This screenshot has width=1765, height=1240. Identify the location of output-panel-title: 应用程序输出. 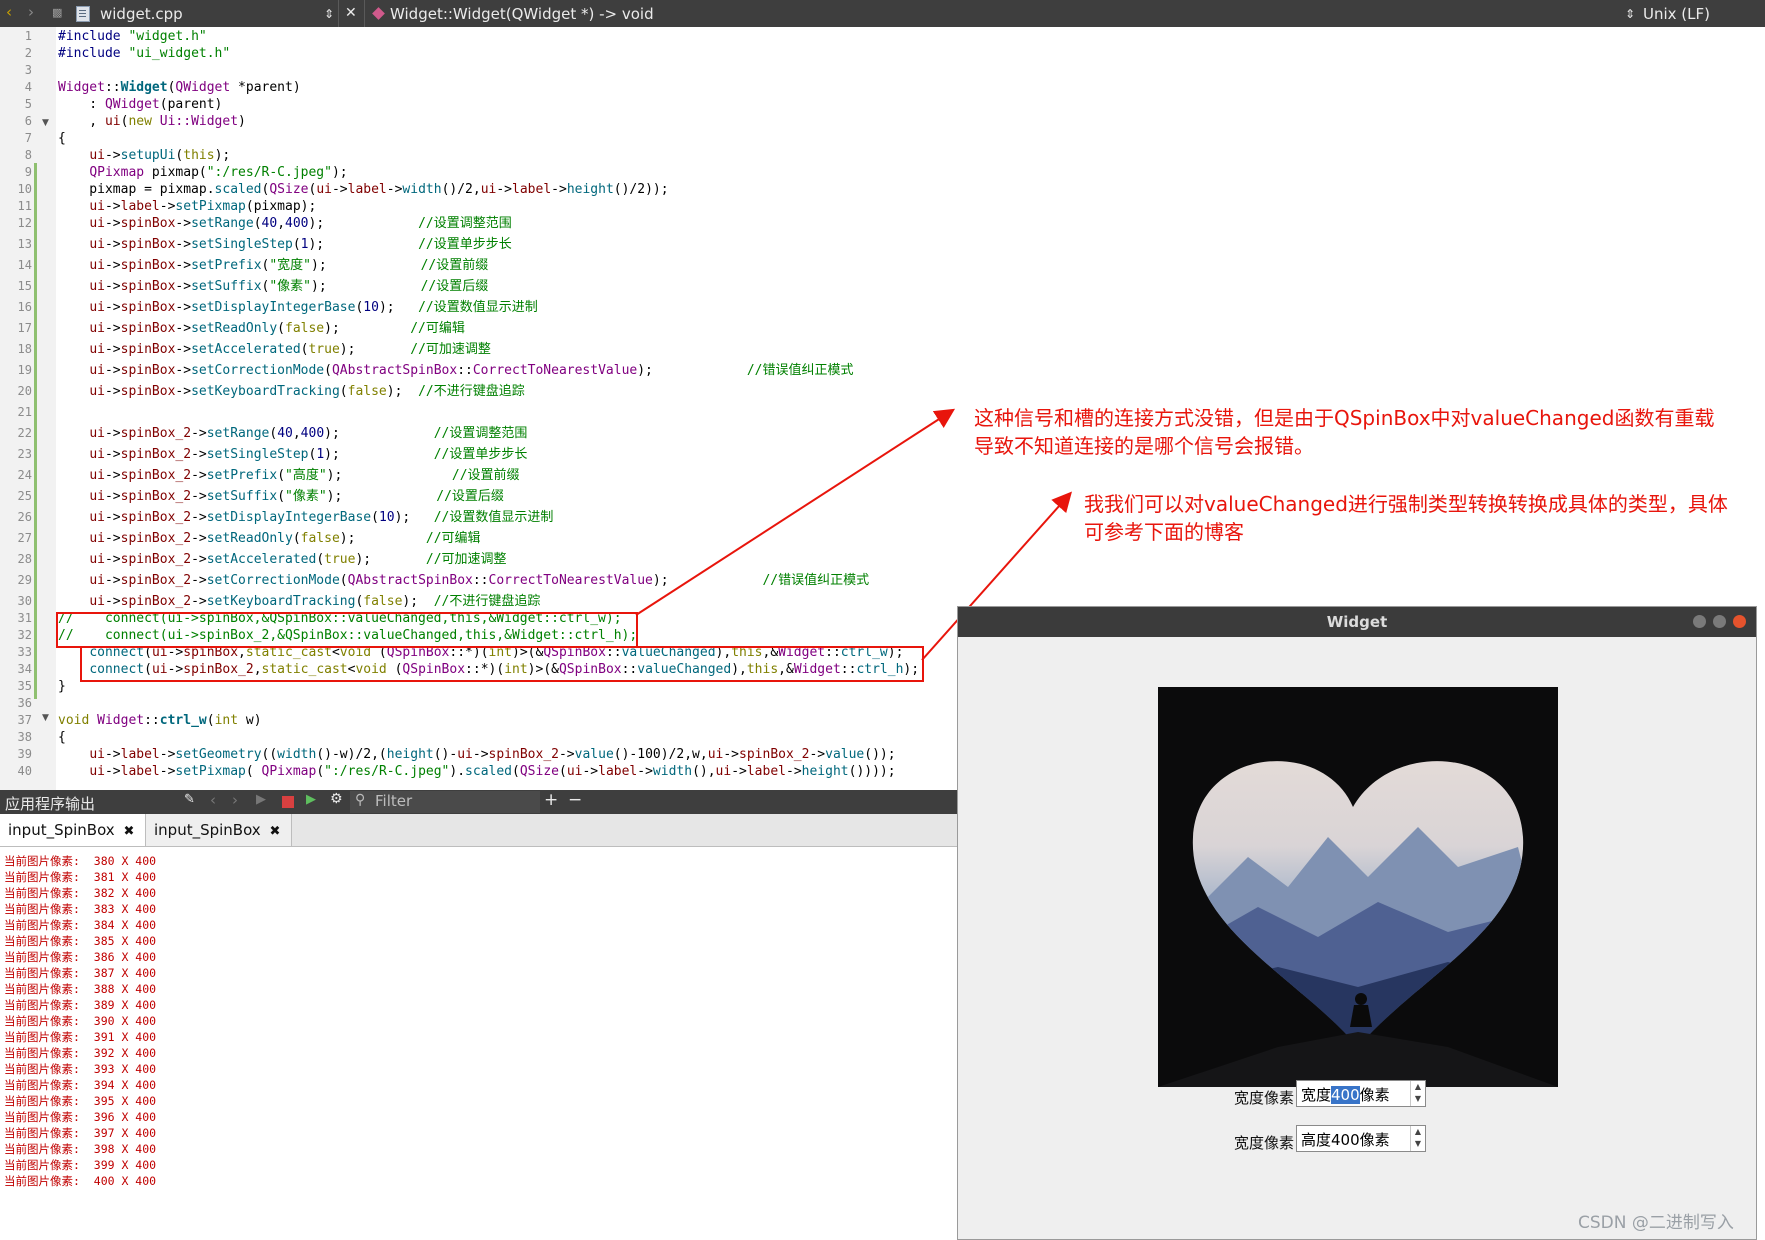
(50, 804).